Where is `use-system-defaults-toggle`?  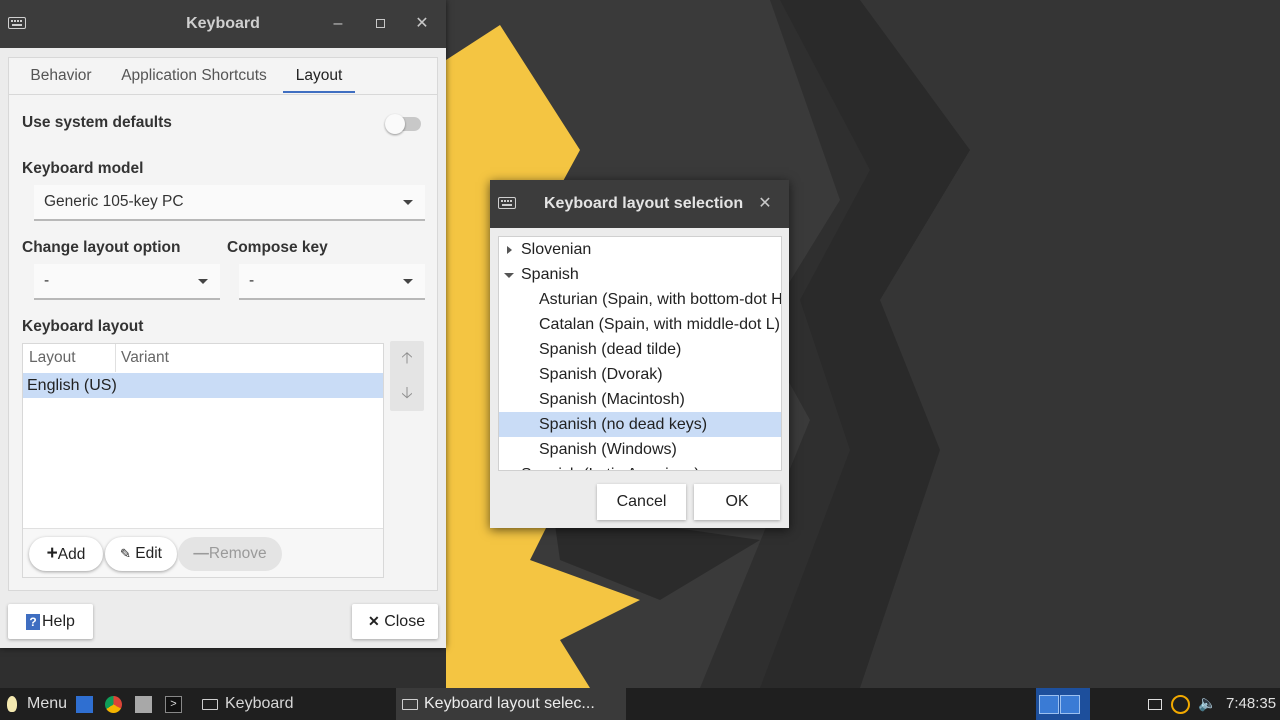 use-system-defaults-toggle is located at coordinates (403, 124).